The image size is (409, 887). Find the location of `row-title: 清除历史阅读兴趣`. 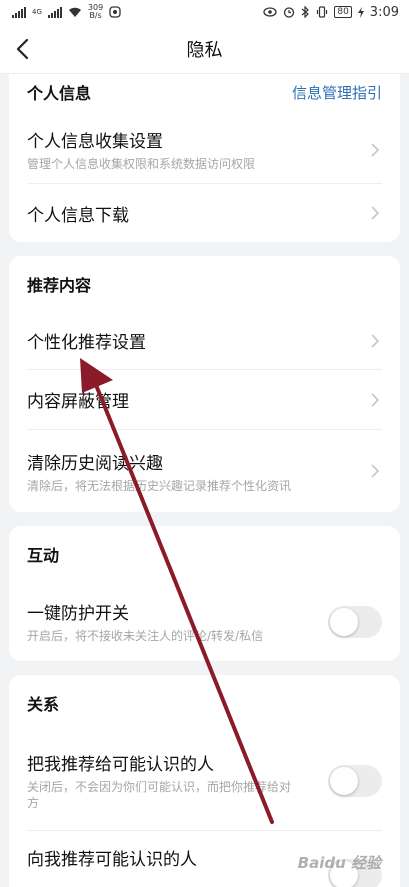

row-title: 清除历史阅读兴趣 is located at coordinates (95, 463).